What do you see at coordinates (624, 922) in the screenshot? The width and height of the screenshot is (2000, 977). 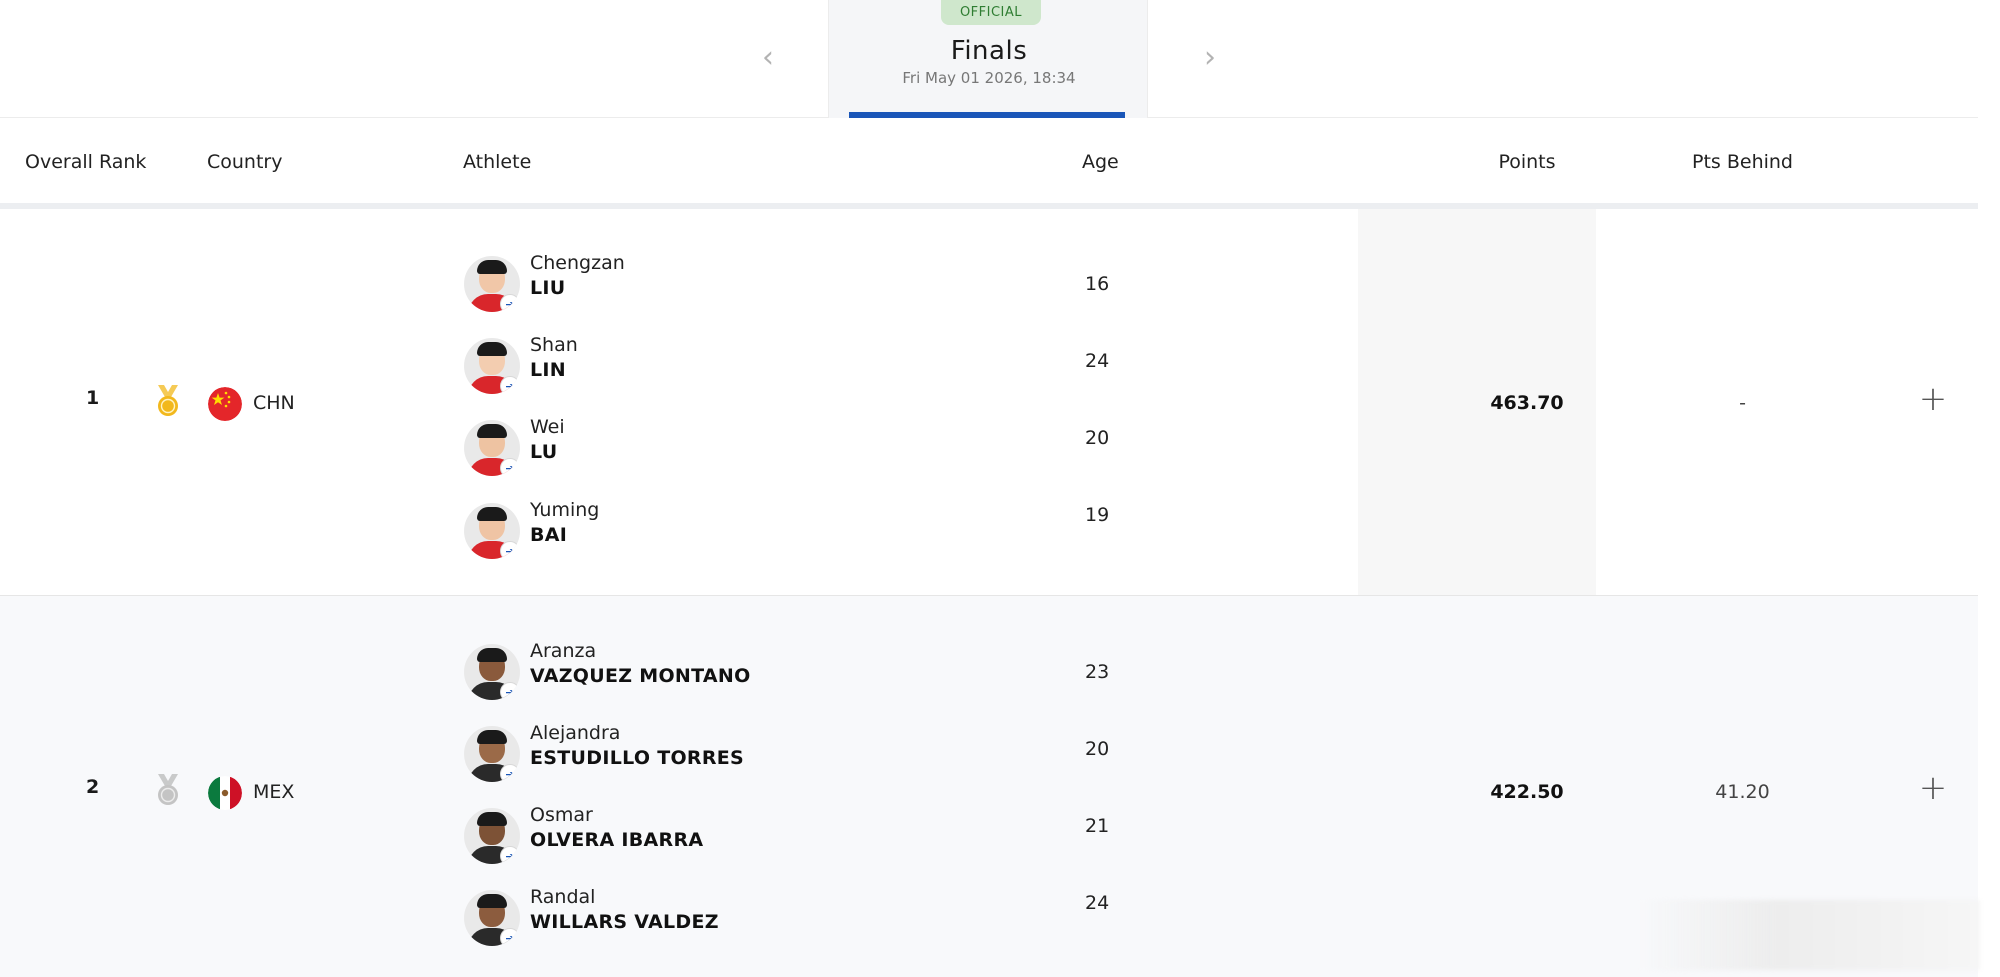 I see `athlete-last-name: WILLARS VALDEZ` at bounding box center [624, 922].